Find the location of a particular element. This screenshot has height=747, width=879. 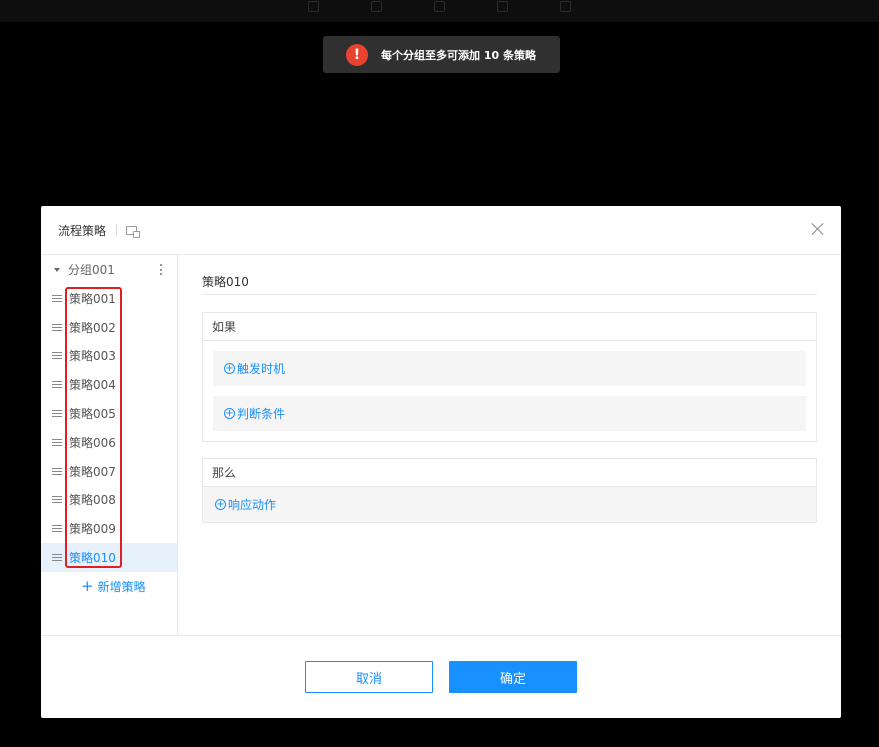

strategy-item-label: 策略001 is located at coordinates (92, 298).